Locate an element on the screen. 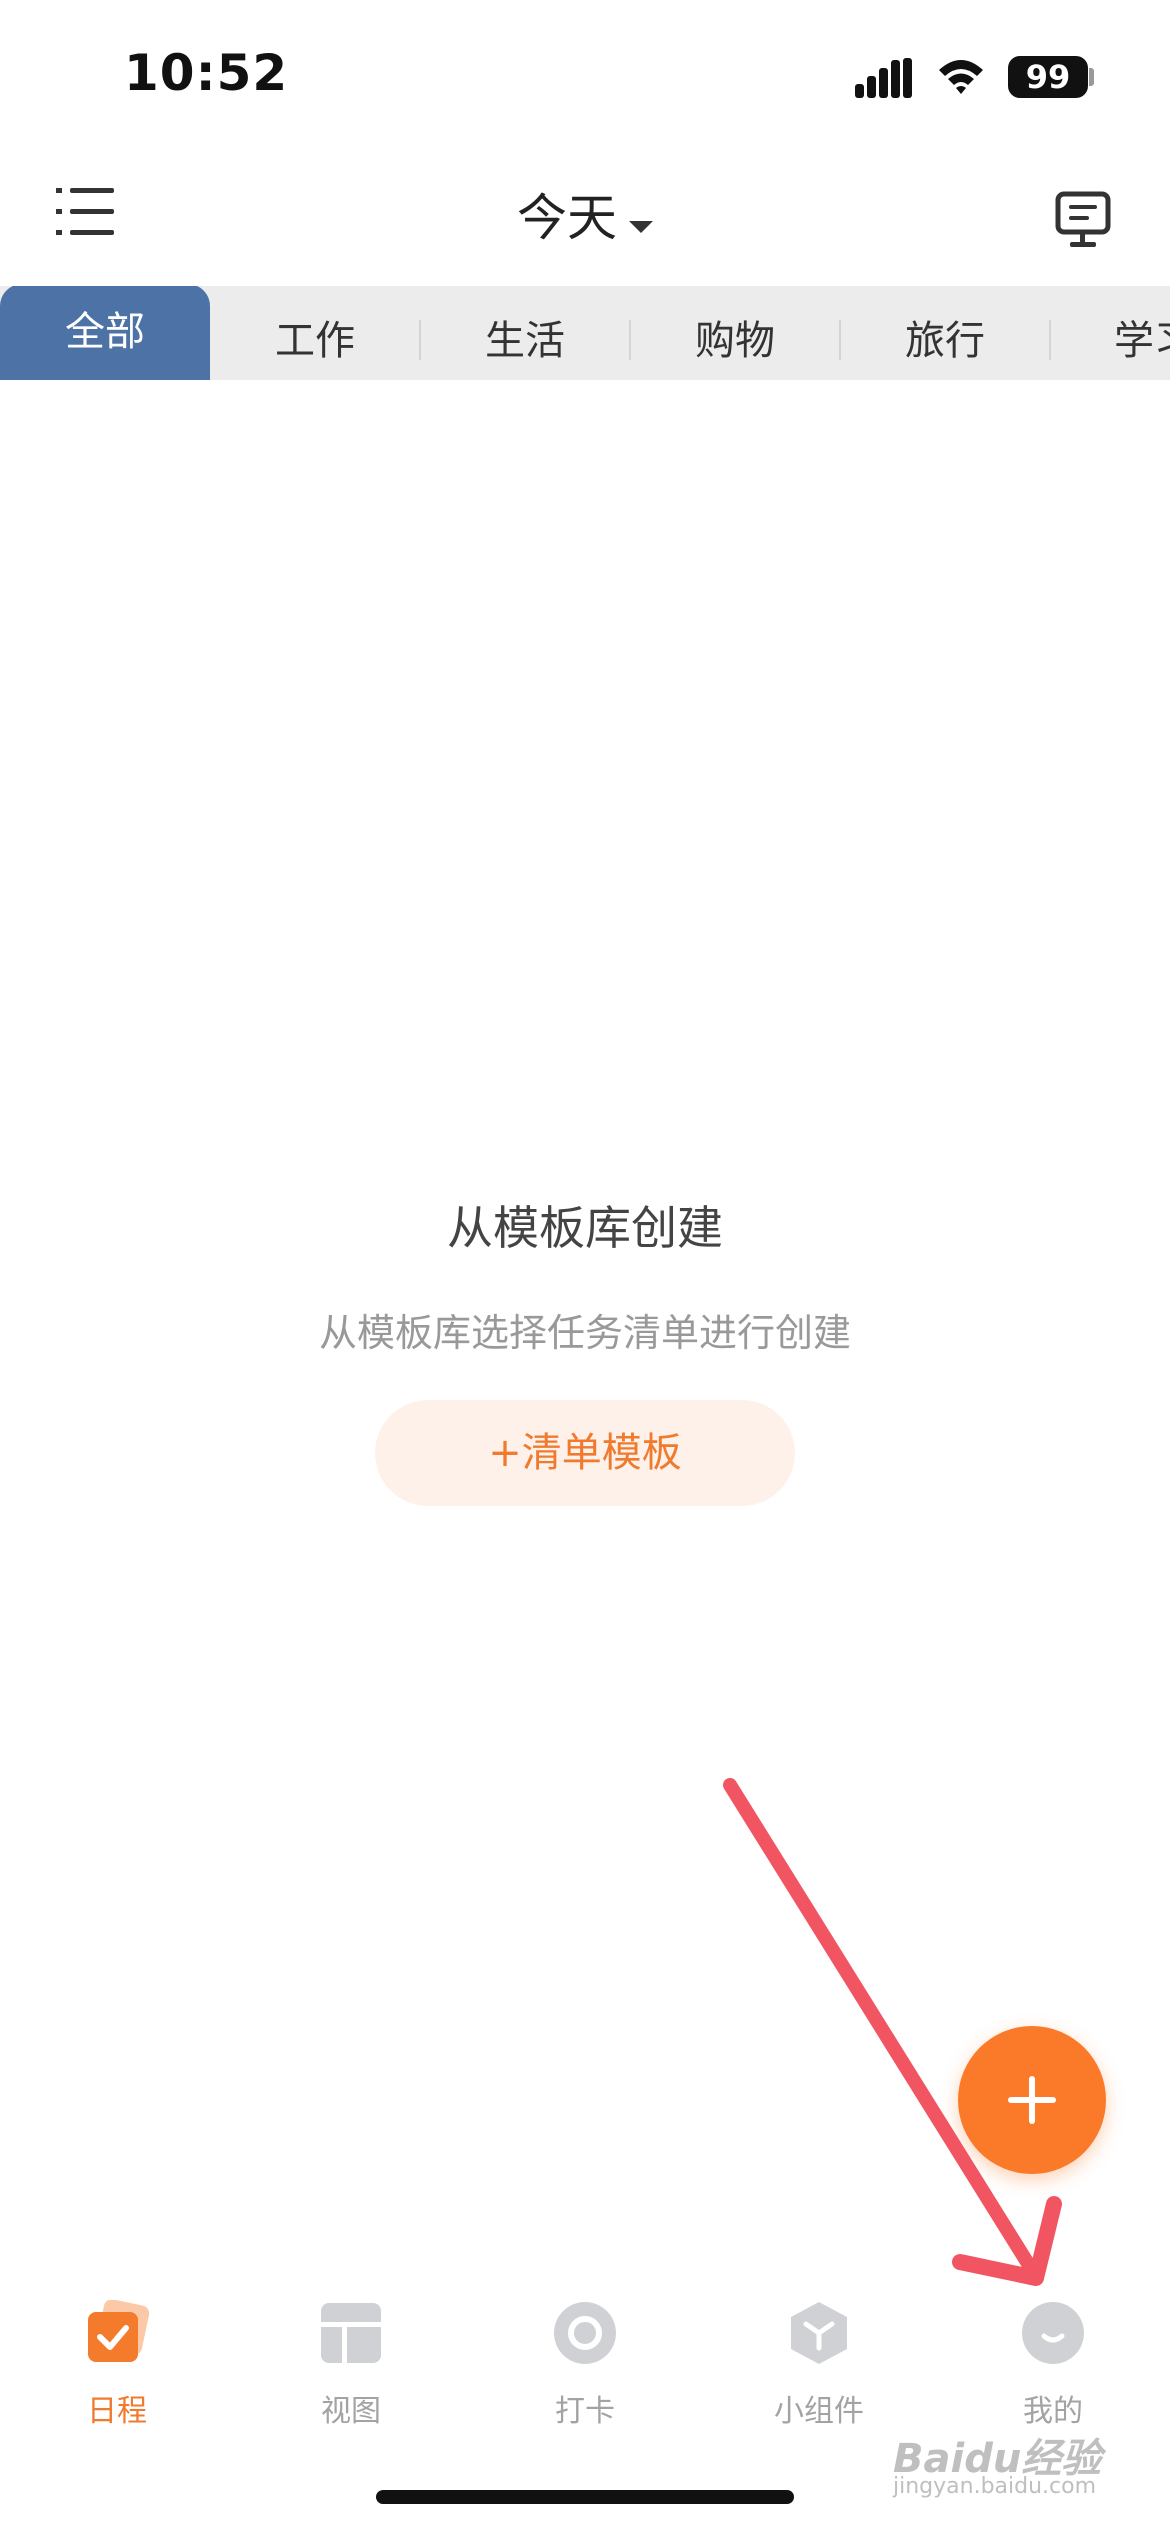  tabbar-label: 视图 is located at coordinates (351, 2411).